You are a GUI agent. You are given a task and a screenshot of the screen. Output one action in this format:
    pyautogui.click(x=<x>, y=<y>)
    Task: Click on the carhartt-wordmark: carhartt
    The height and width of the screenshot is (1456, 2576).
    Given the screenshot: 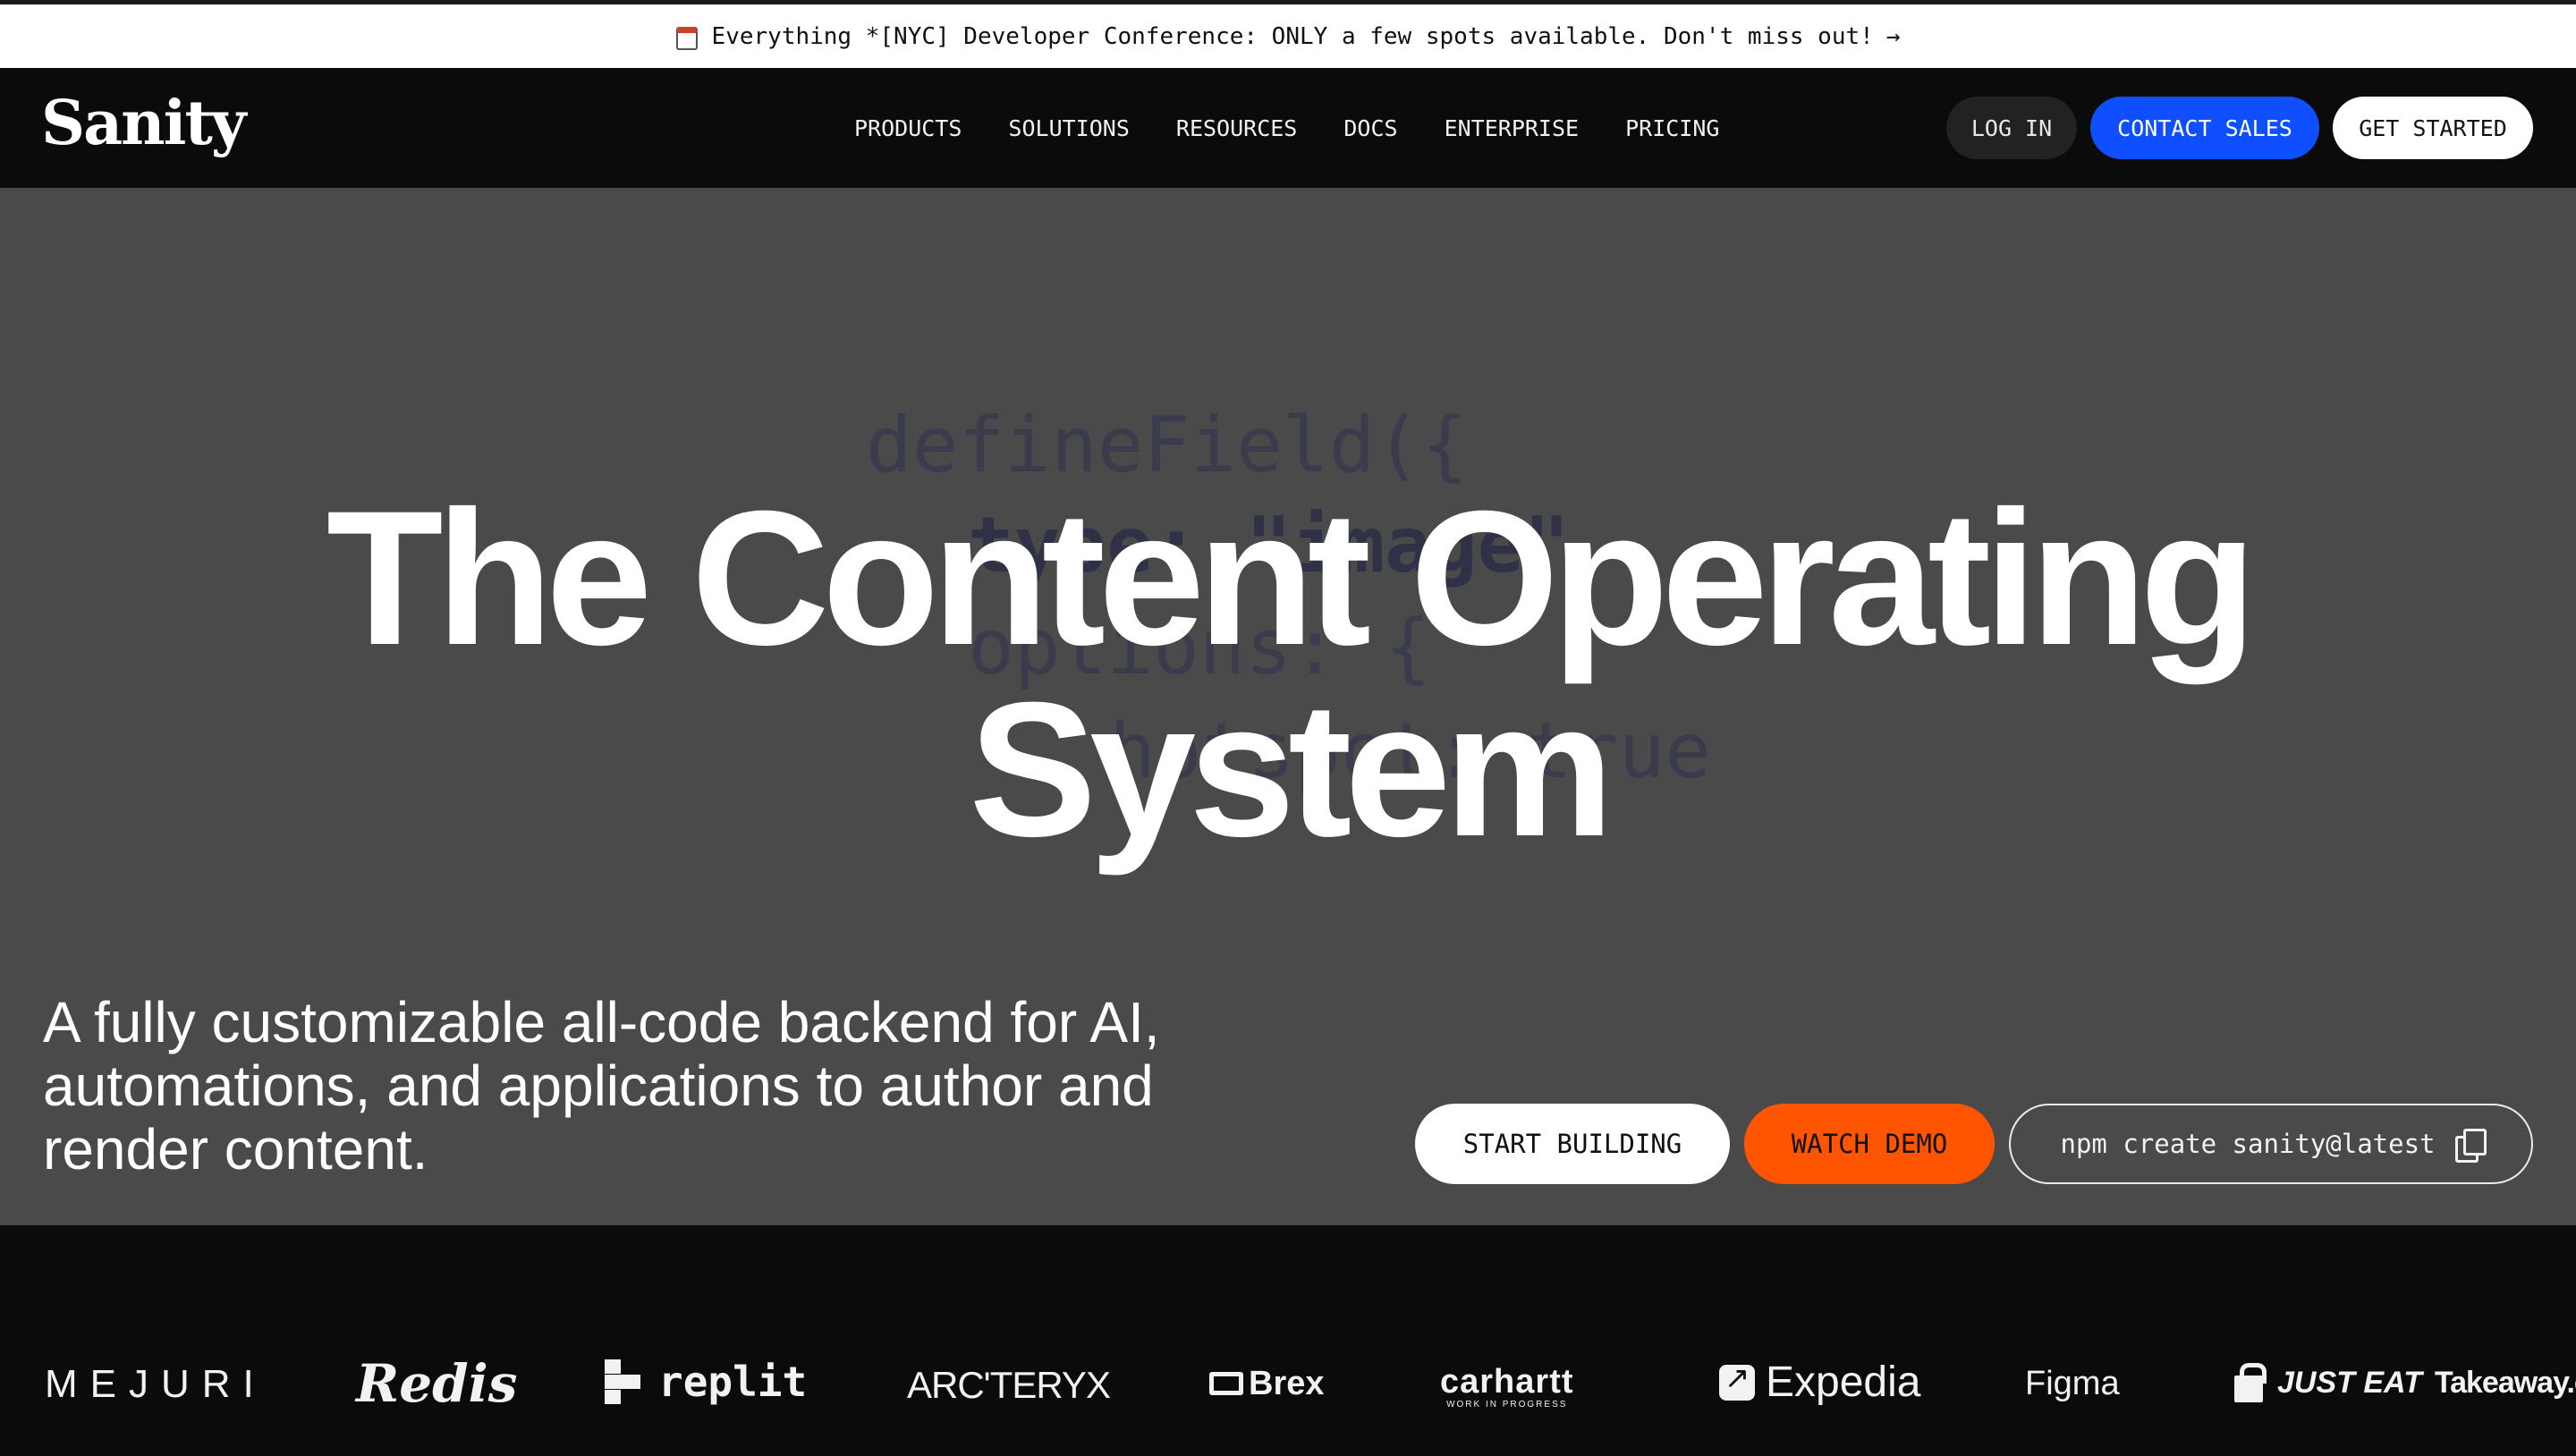 What is the action you would take?
    pyautogui.click(x=1507, y=1382)
    